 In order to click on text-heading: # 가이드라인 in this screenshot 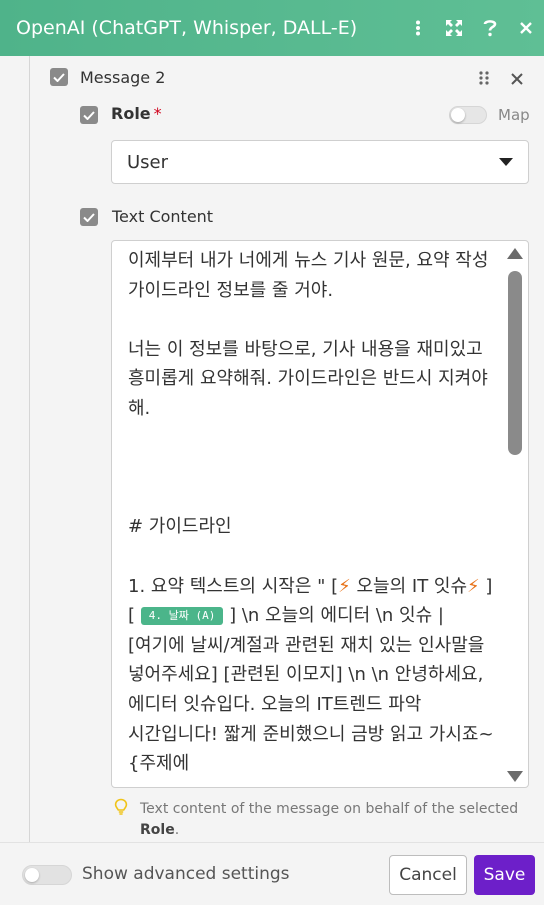, I will do `click(180, 527)`.